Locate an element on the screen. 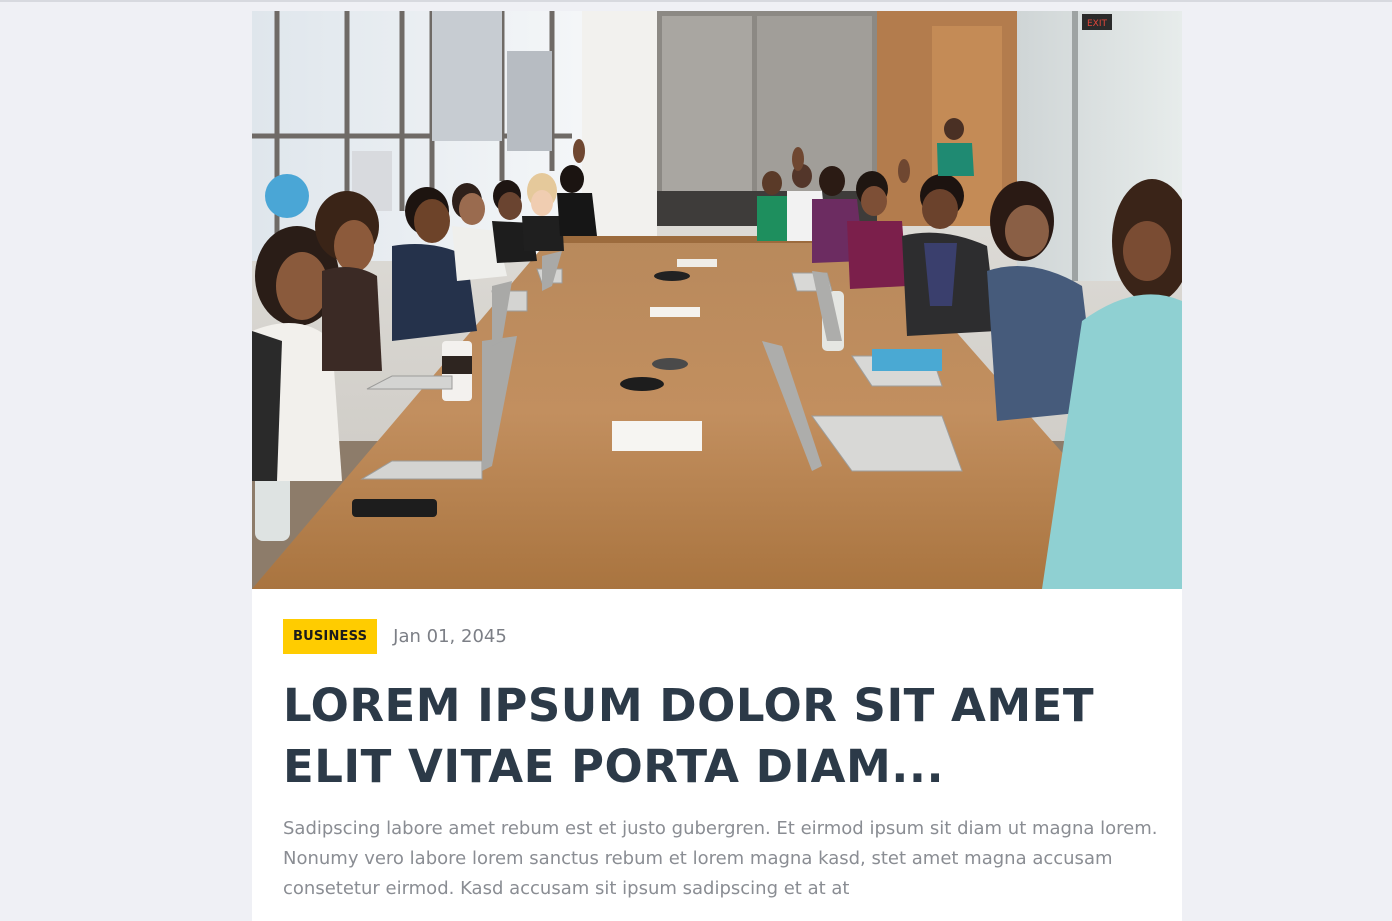  post-meta: BUSINESS Jan 01, 2045 is located at coordinates (395, 636).